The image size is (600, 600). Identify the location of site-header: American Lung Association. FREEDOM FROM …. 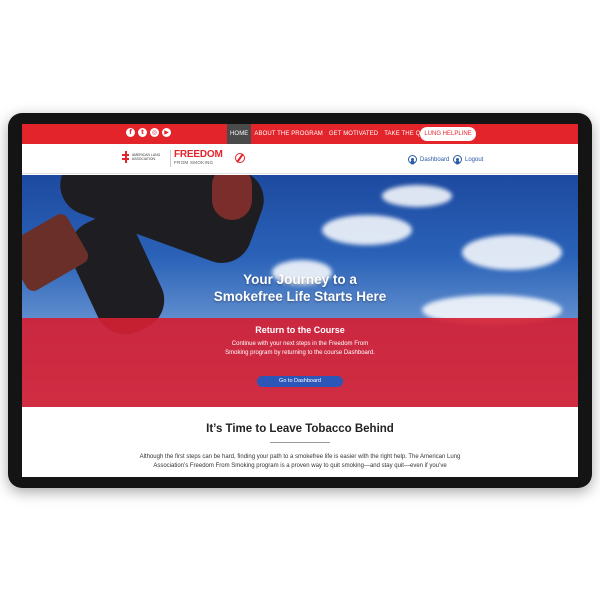
(300, 159).